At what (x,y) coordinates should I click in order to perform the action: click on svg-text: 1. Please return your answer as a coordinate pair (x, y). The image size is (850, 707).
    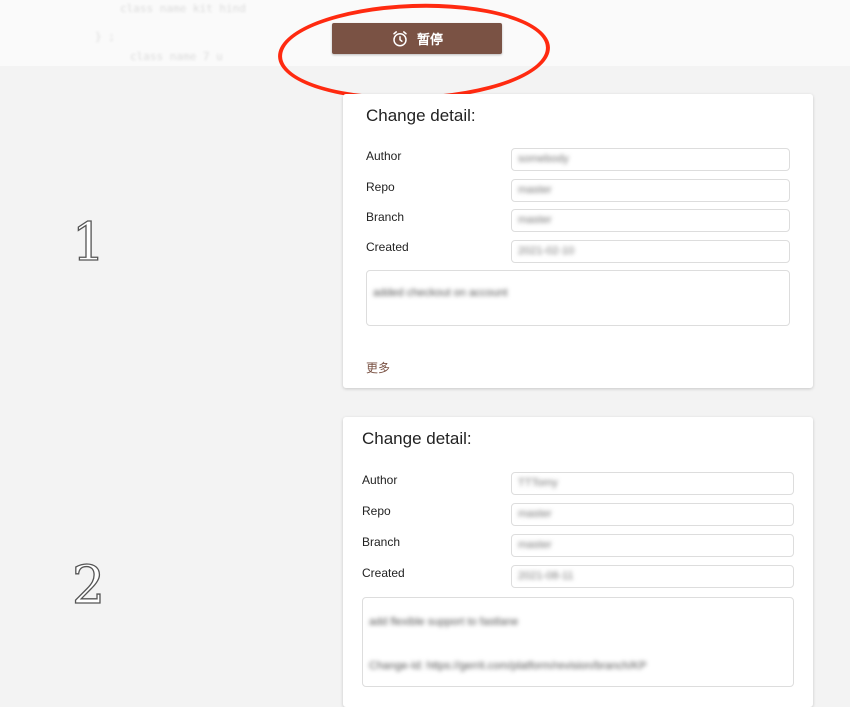
    Looking at the image, I should click on (88, 239).